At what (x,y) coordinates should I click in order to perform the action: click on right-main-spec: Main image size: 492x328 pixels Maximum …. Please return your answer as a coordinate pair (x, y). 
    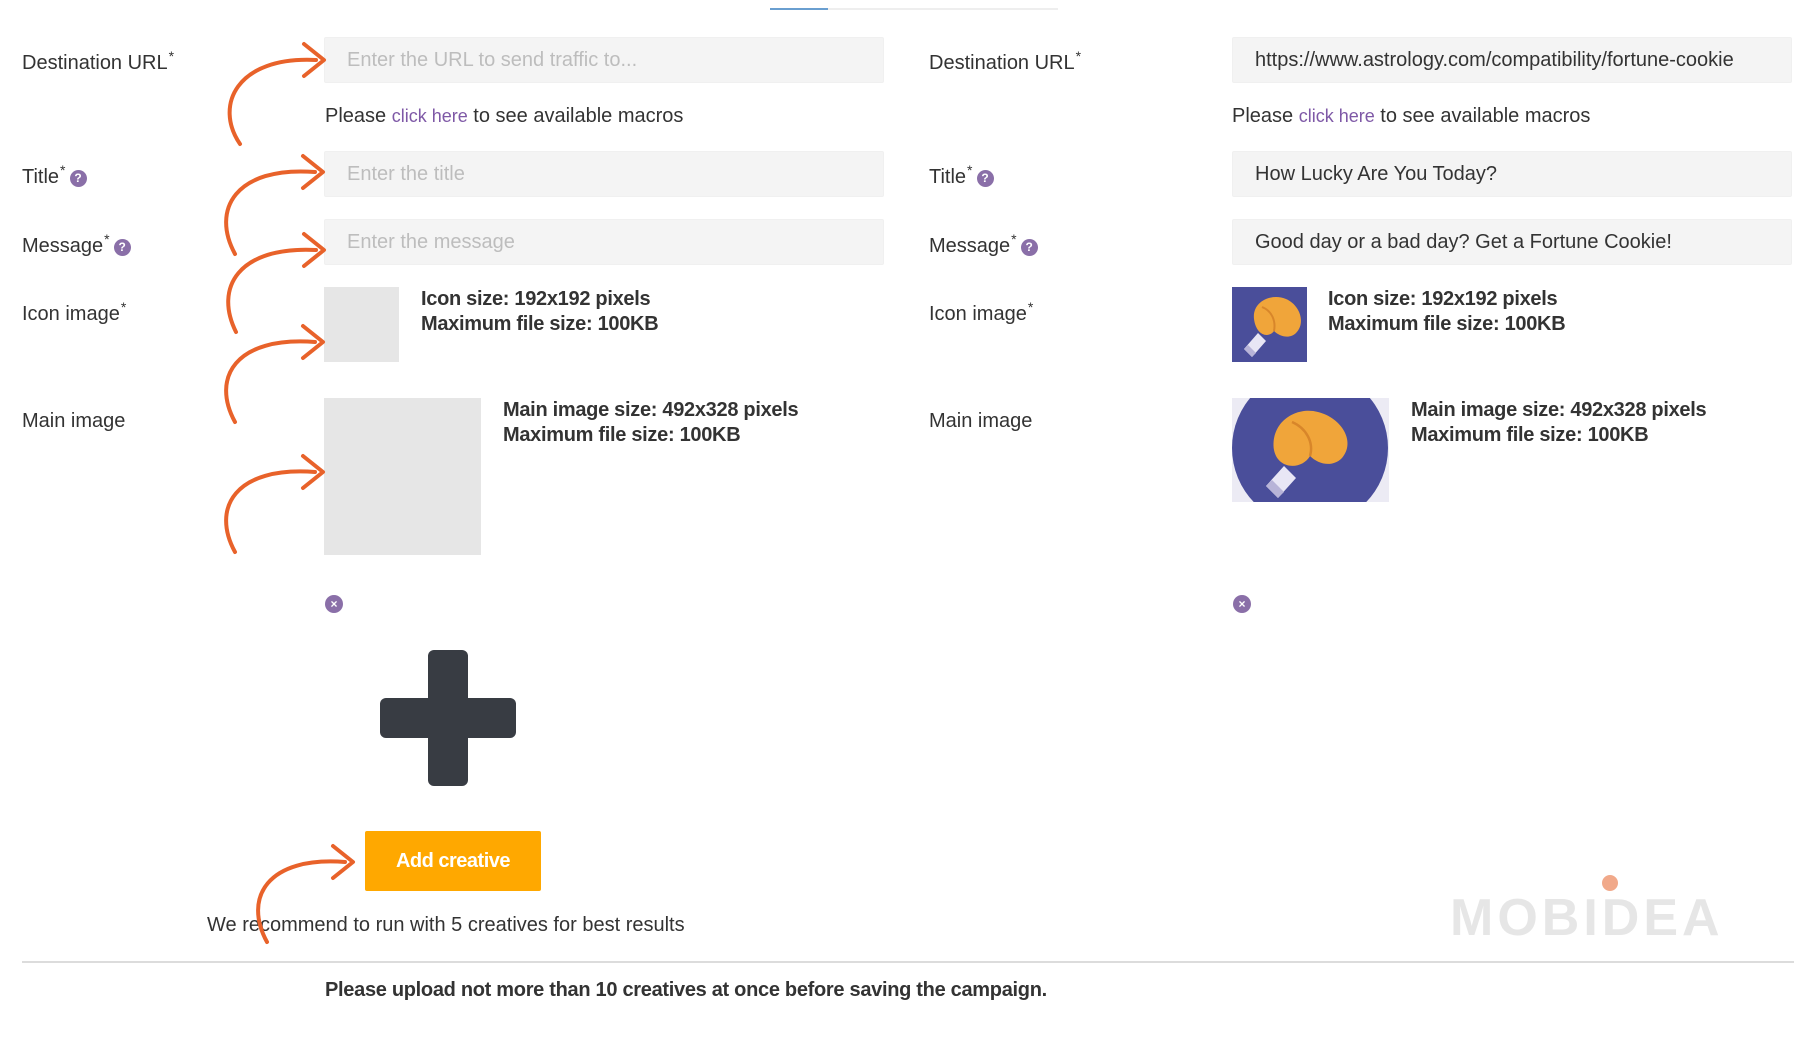
    Looking at the image, I should click on (1559, 422).